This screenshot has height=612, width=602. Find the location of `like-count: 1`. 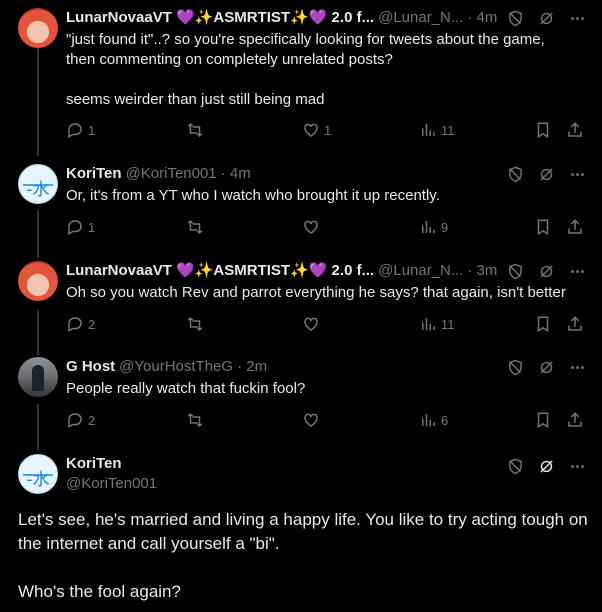

like-count: 1 is located at coordinates (328, 130).